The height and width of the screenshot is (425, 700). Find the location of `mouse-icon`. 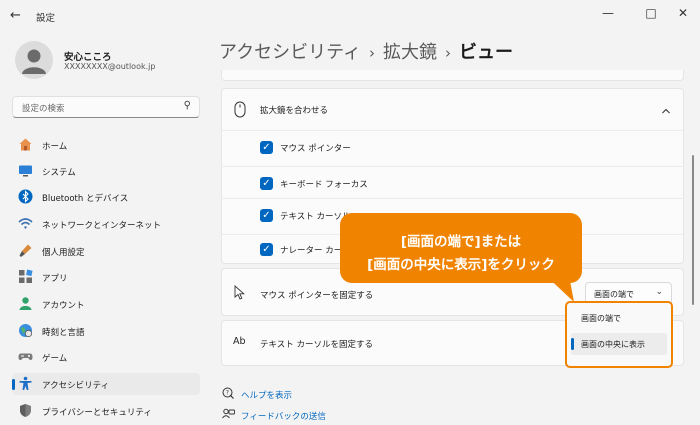

mouse-icon is located at coordinates (240, 111).